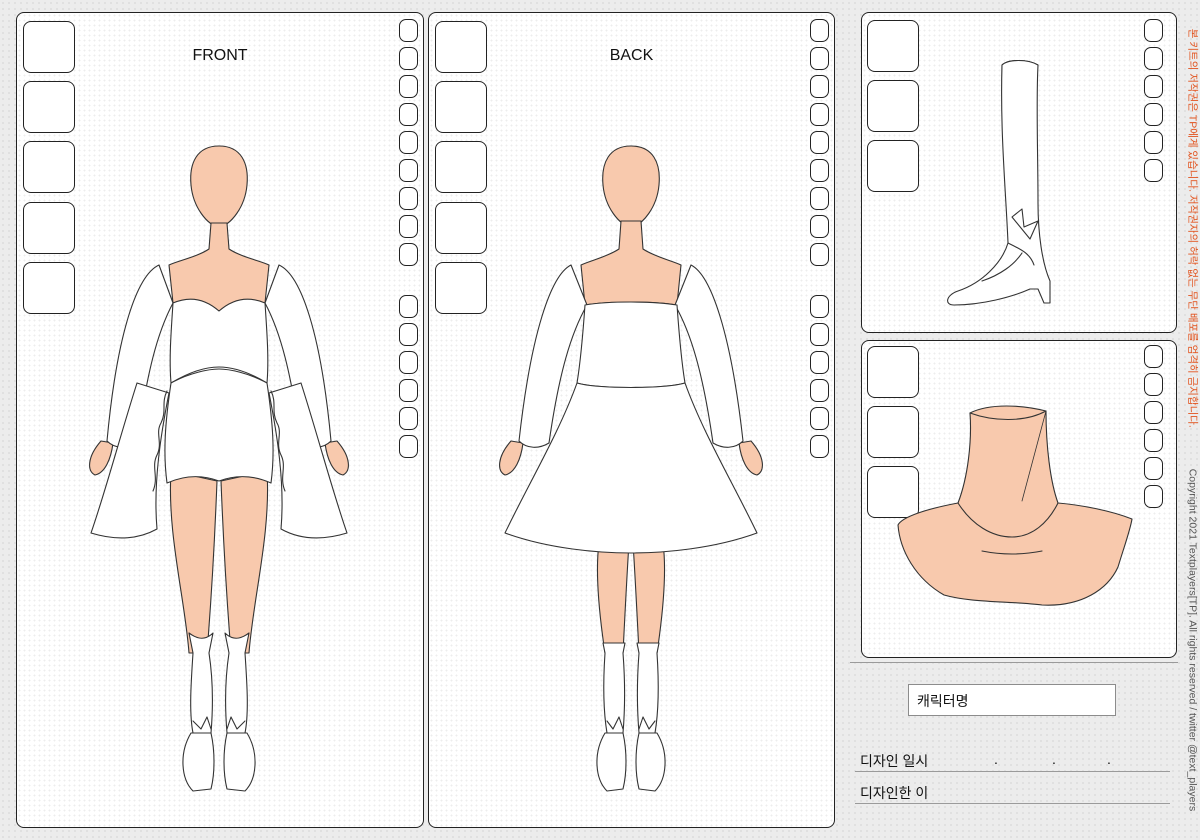 The image size is (1200, 840). Describe the element at coordinates (999, 182) in the screenshot. I see `boot-illustration` at that location.